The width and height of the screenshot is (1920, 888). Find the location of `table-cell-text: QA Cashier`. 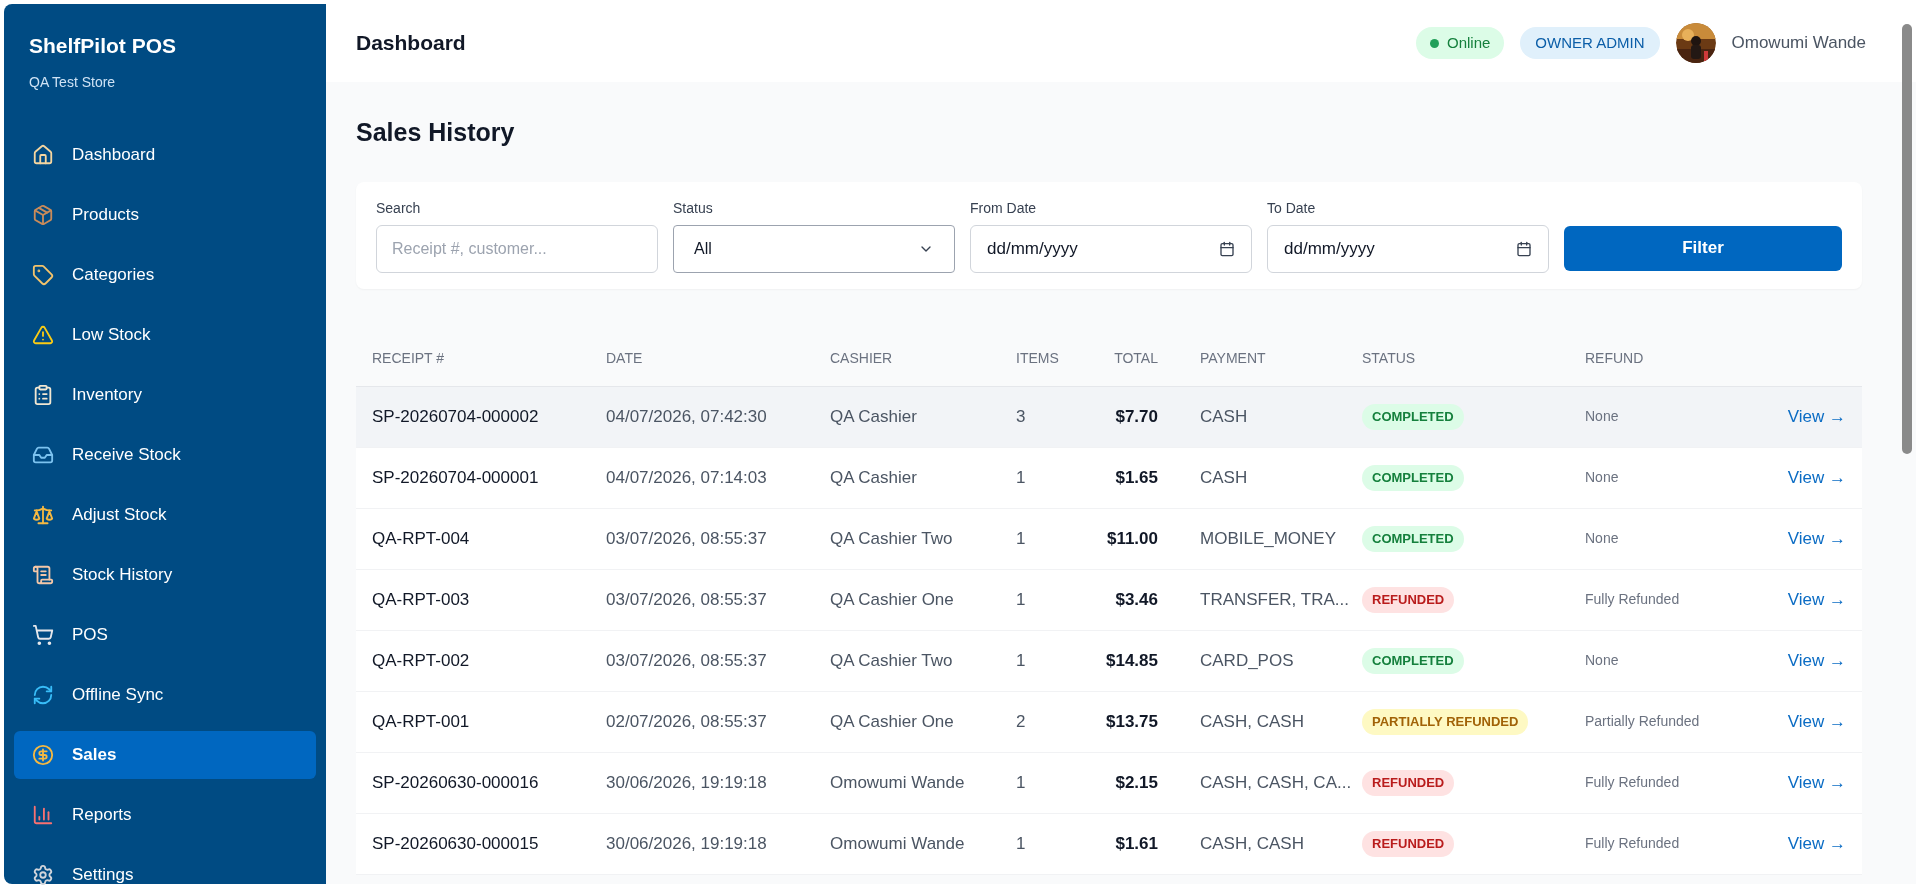

table-cell-text: QA Cashier is located at coordinates (874, 477).